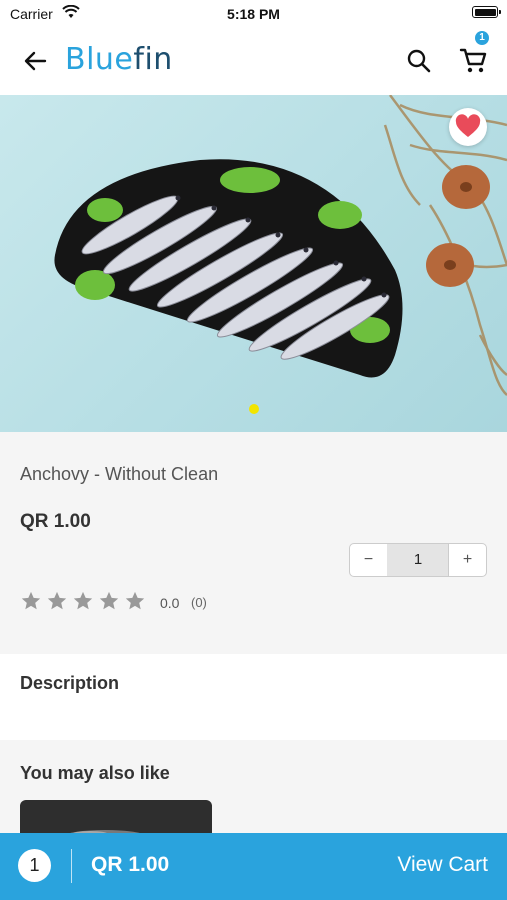 Image resolution: width=507 pixels, height=900 pixels. What do you see at coordinates (95, 773) in the screenshot?
I see `recommendations-title: You may also like` at bounding box center [95, 773].